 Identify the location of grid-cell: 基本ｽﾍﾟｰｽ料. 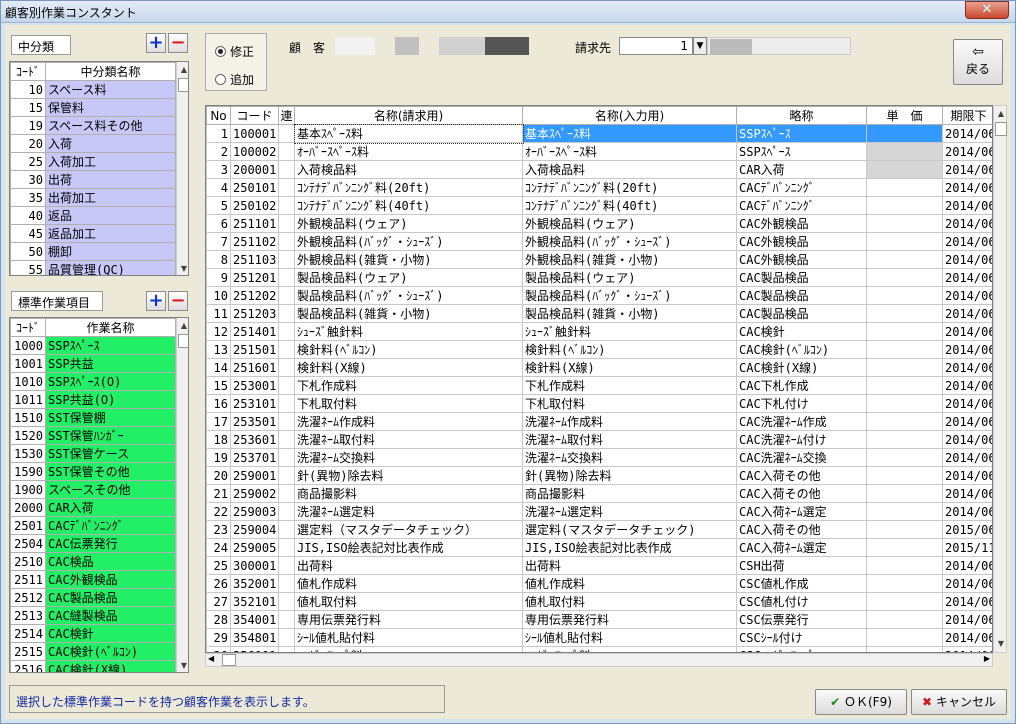
(408, 133).